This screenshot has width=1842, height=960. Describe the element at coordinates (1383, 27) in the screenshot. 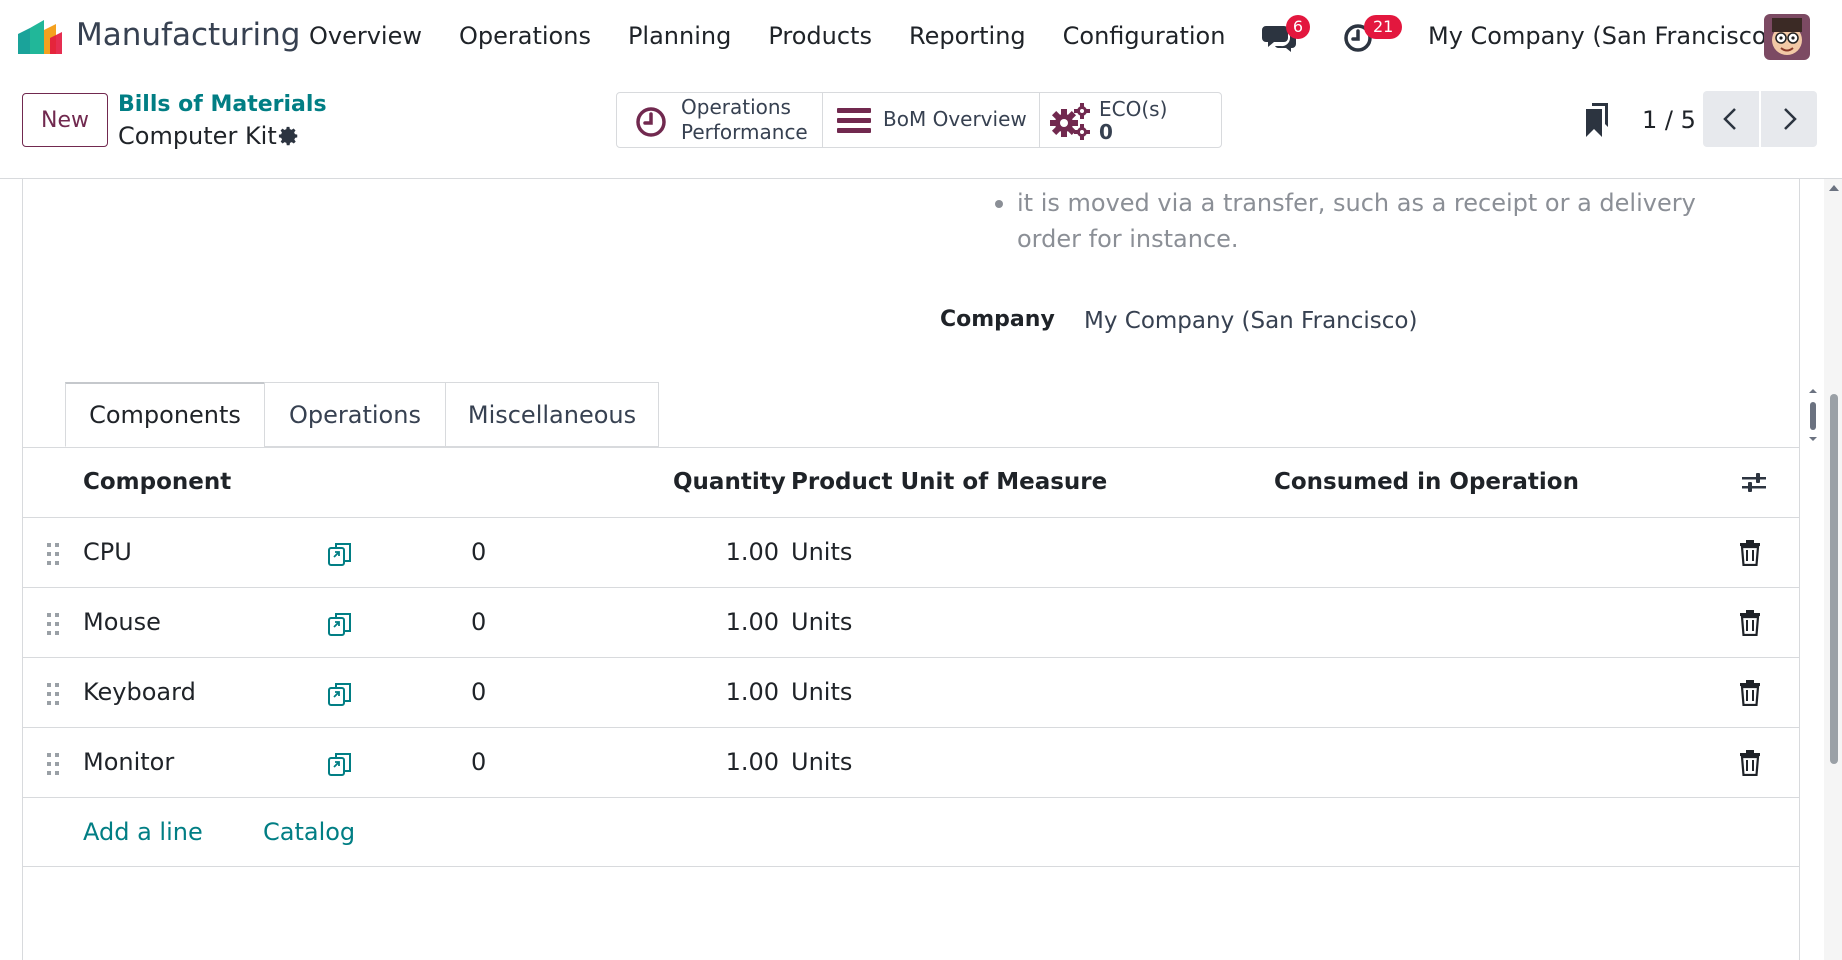

I see `activities-badge: 21` at that location.